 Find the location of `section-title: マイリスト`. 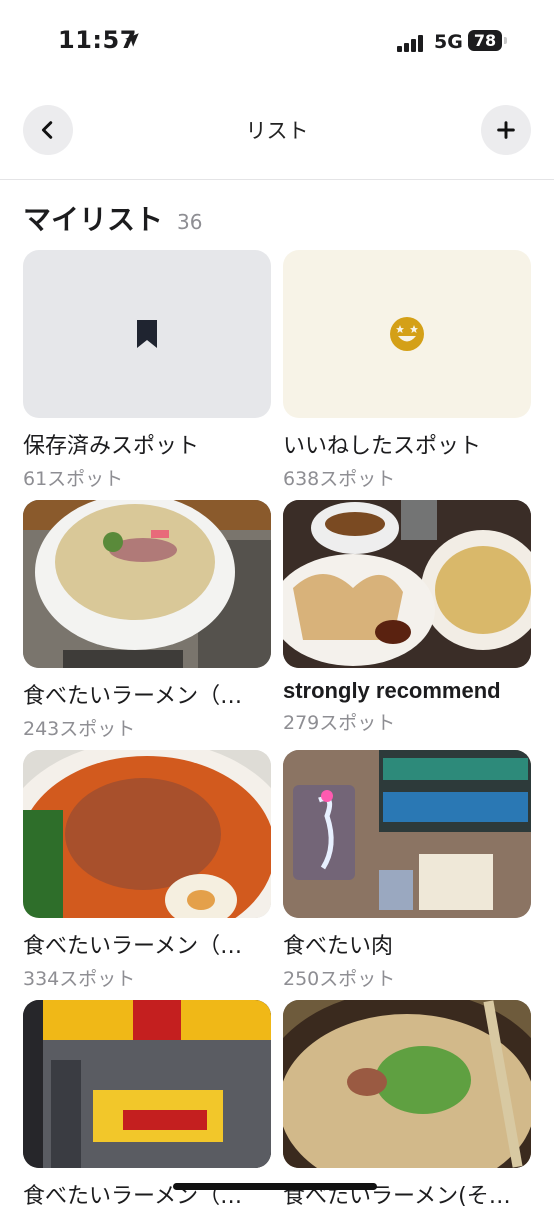

section-title: マイリスト is located at coordinates (93, 219).